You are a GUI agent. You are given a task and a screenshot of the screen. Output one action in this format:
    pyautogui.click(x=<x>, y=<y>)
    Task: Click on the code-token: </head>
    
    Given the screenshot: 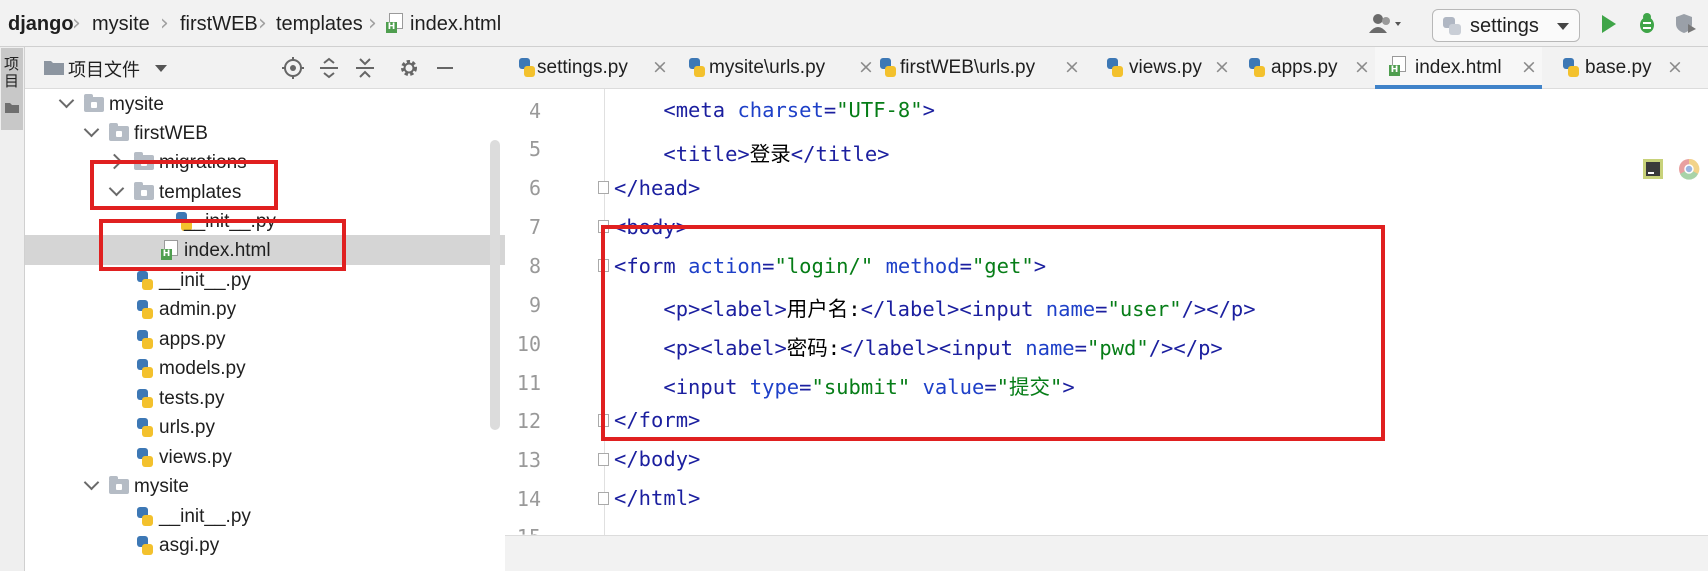 What is the action you would take?
    pyautogui.click(x=657, y=188)
    